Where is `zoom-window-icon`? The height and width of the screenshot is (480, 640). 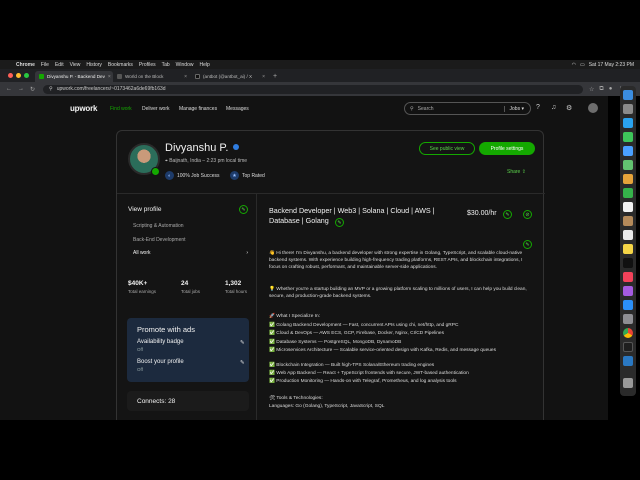 zoom-window-icon is located at coordinates (26, 75).